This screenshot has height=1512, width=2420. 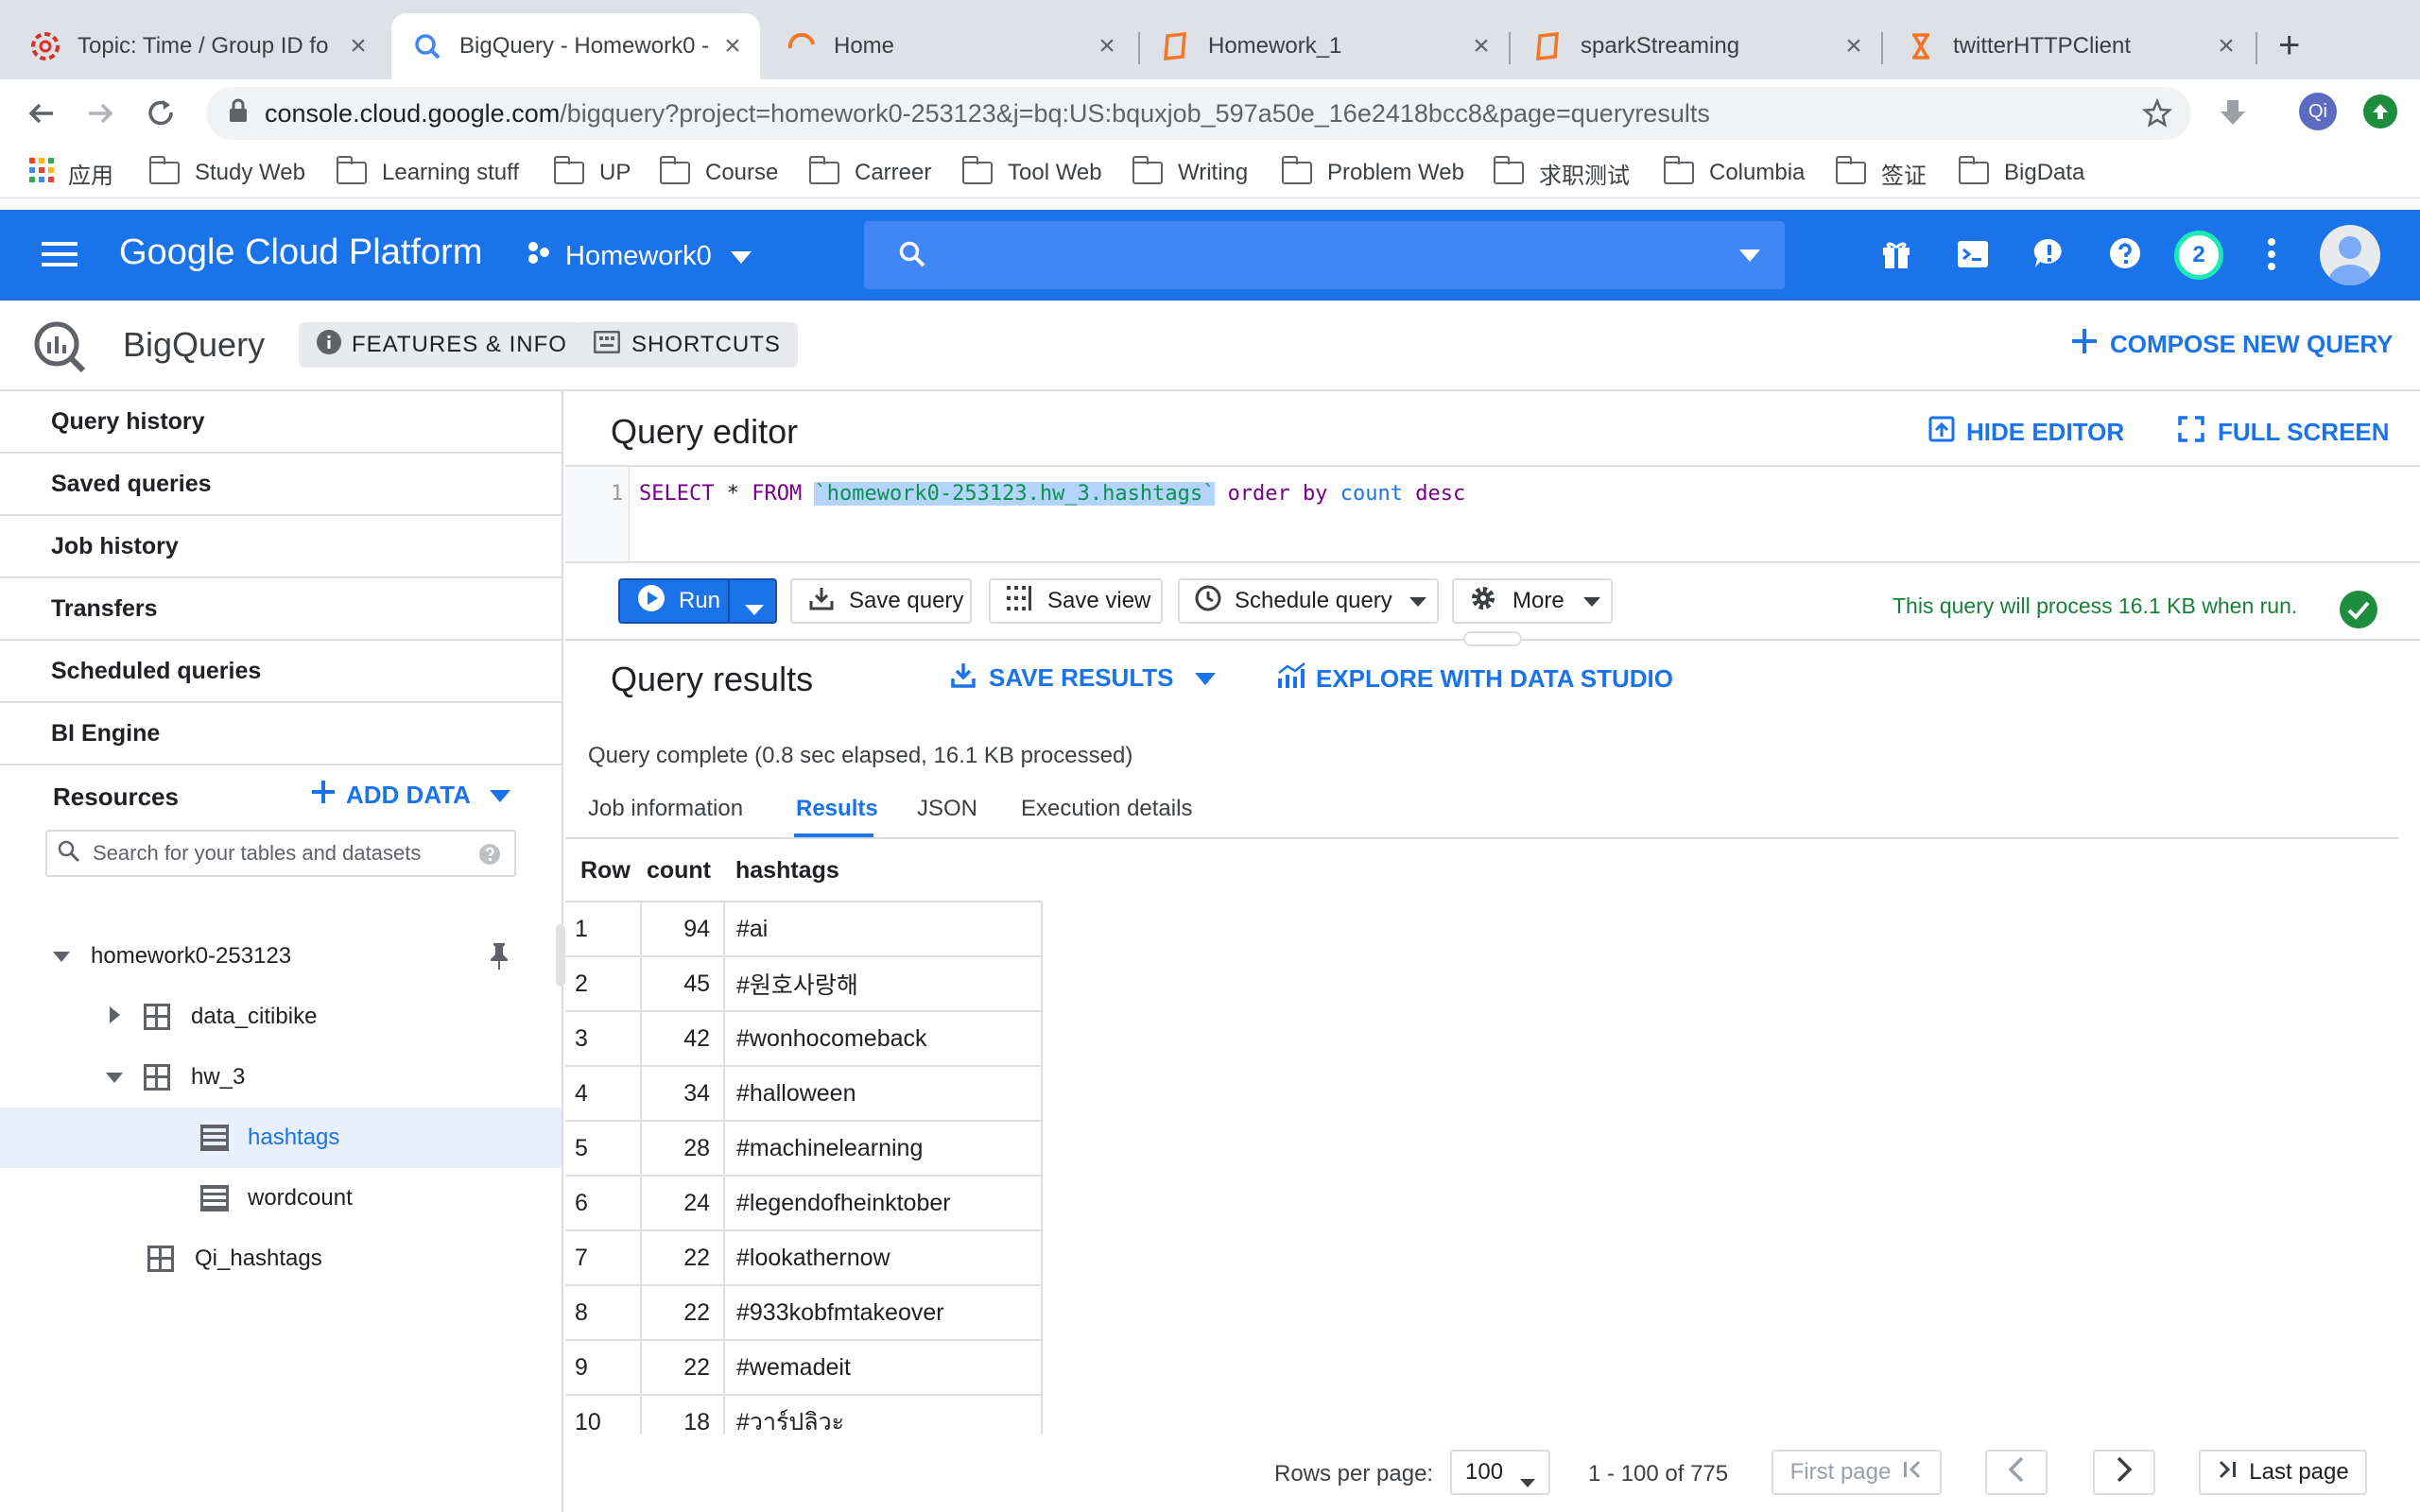 What do you see at coordinates (281, 547) in the screenshot?
I see `sidebar-item-job-history: Job history` at bounding box center [281, 547].